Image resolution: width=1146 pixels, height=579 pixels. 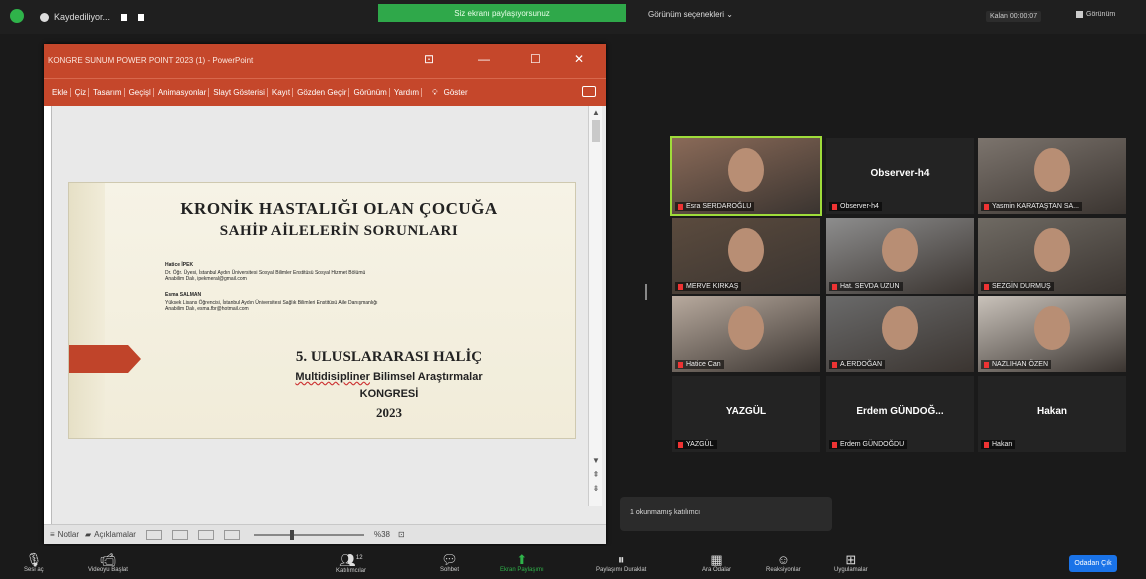 I want to click on leave-room-button: Odadan Çık, so click(x=1093, y=563).